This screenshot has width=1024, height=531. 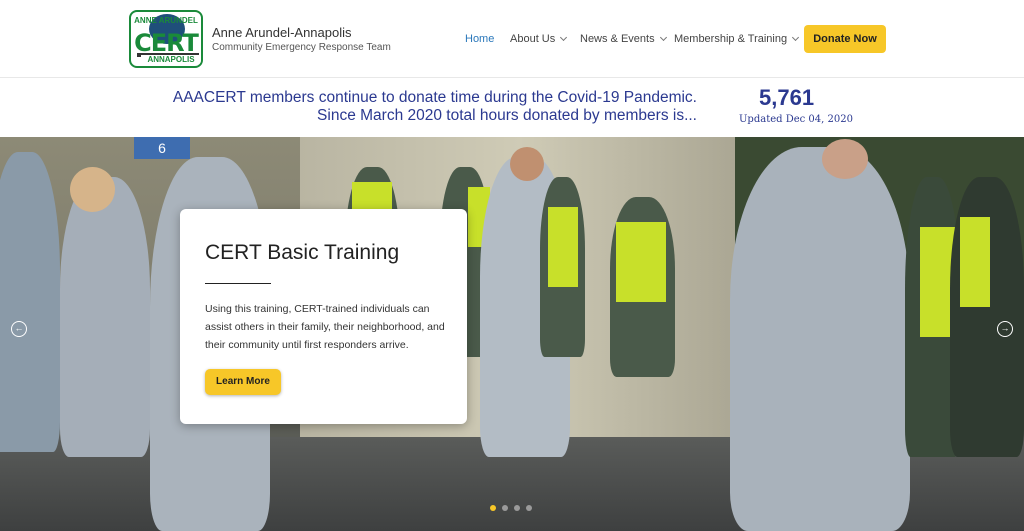 What do you see at coordinates (282, 32) in the screenshot?
I see `site-title: Anne Arundel-Annapolis` at bounding box center [282, 32].